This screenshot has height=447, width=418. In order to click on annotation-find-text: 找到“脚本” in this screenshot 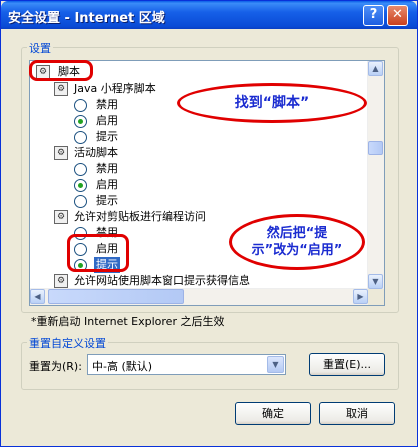, I will do `click(272, 103)`.